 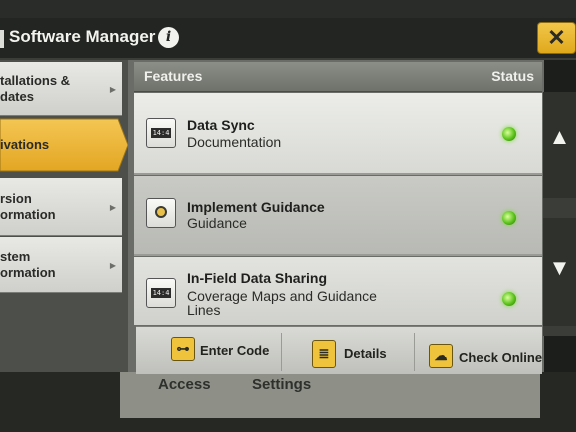 What do you see at coordinates (288, 39) in the screenshot?
I see `title-bar: Software Manager i ✕` at bounding box center [288, 39].